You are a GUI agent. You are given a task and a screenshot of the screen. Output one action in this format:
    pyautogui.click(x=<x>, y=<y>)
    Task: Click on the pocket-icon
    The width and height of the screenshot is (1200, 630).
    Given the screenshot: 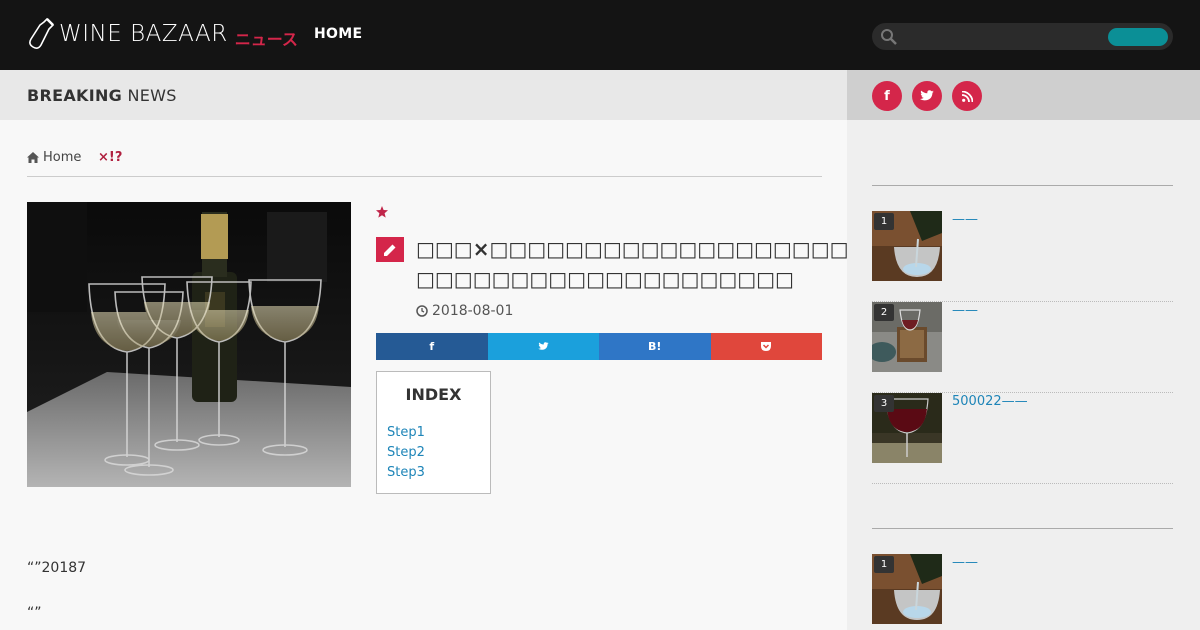 What is the action you would take?
    pyautogui.click(x=766, y=346)
    